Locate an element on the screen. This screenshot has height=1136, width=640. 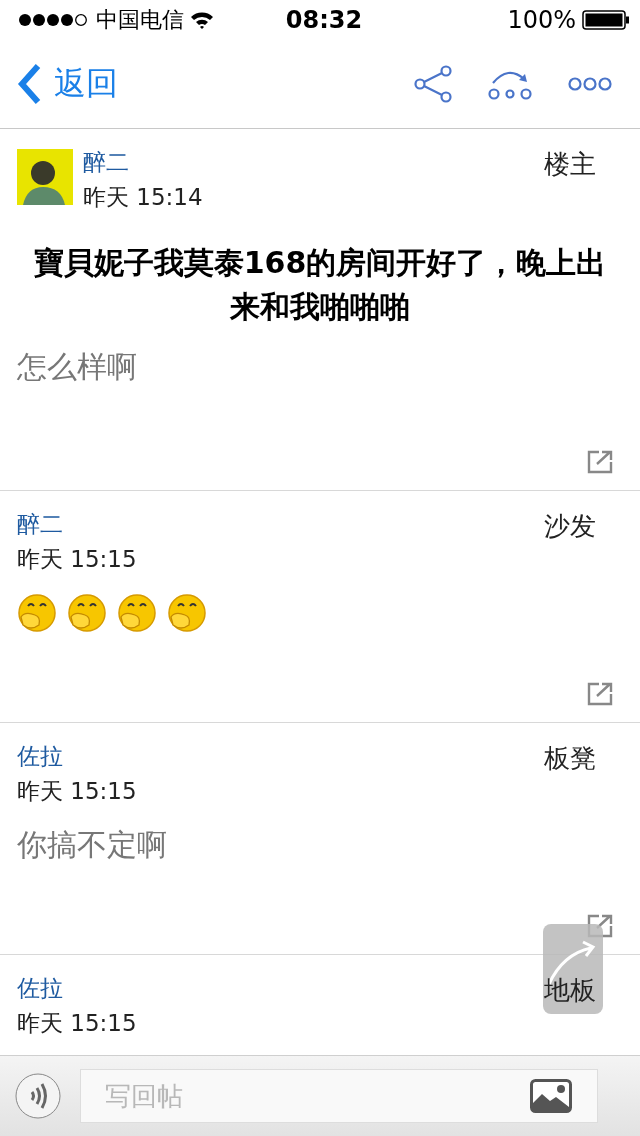
scroll-top-button is located at coordinates (573, 969).